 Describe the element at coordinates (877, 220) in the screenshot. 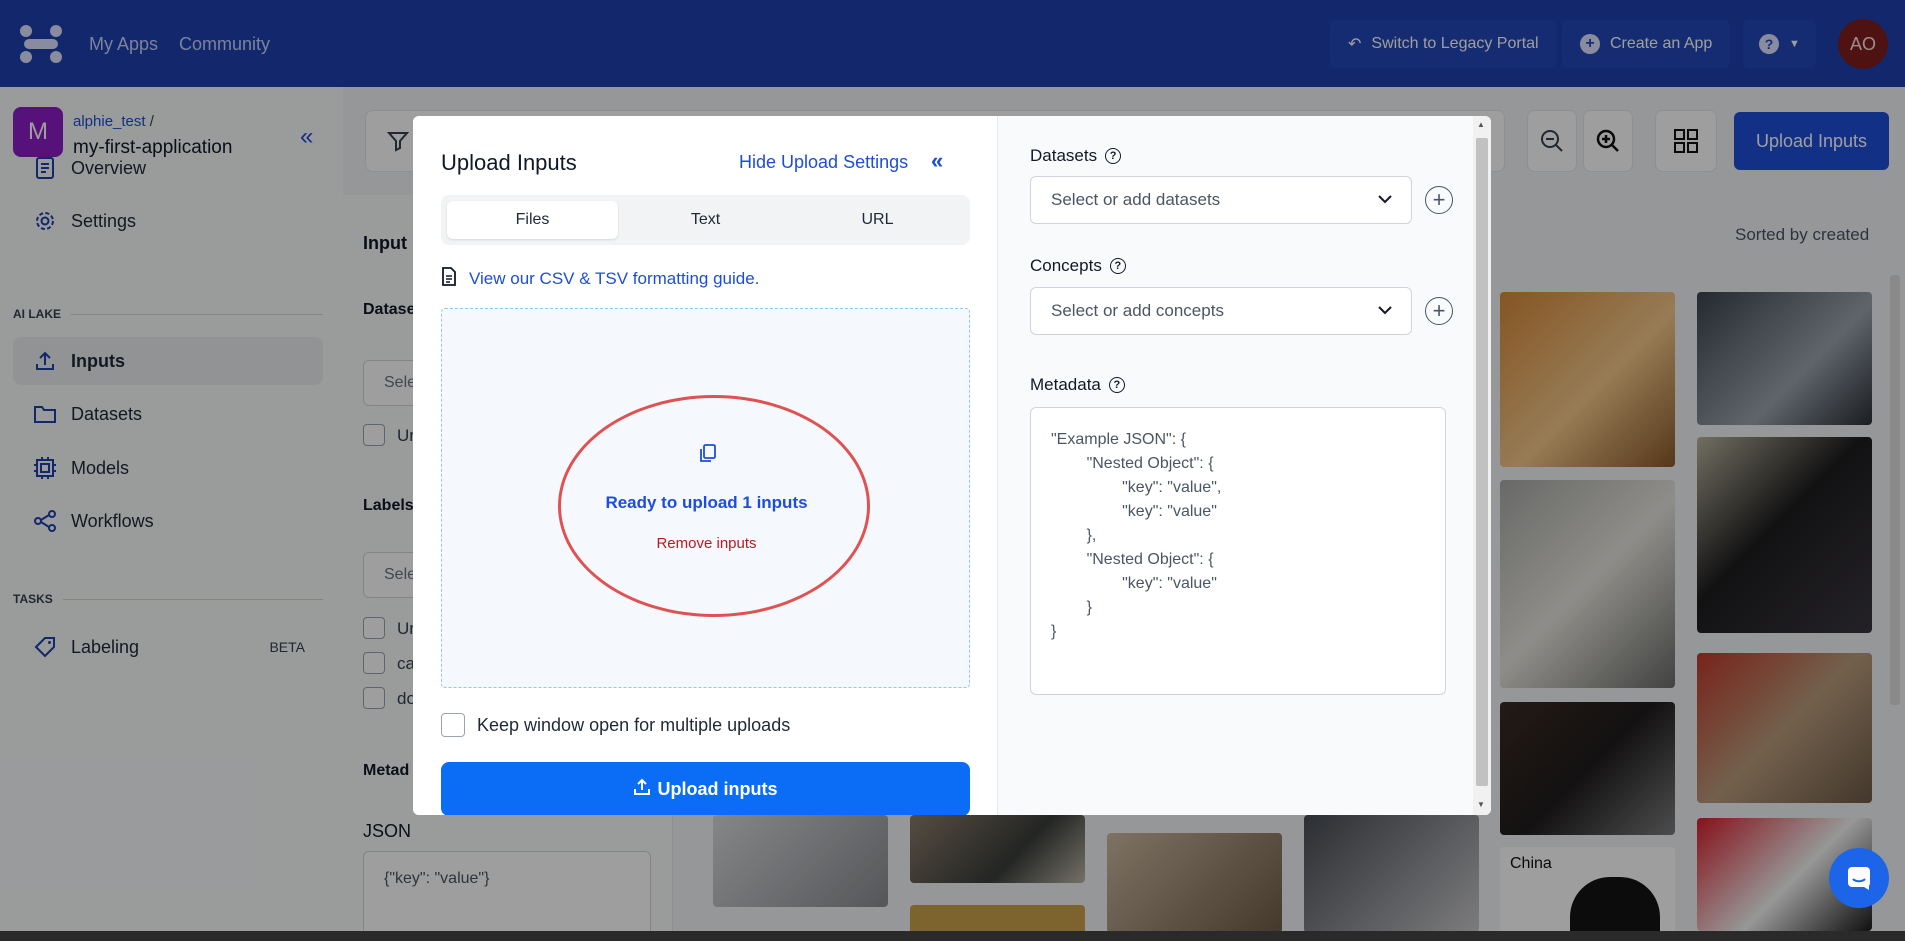

I see `tab-url: URL` at that location.